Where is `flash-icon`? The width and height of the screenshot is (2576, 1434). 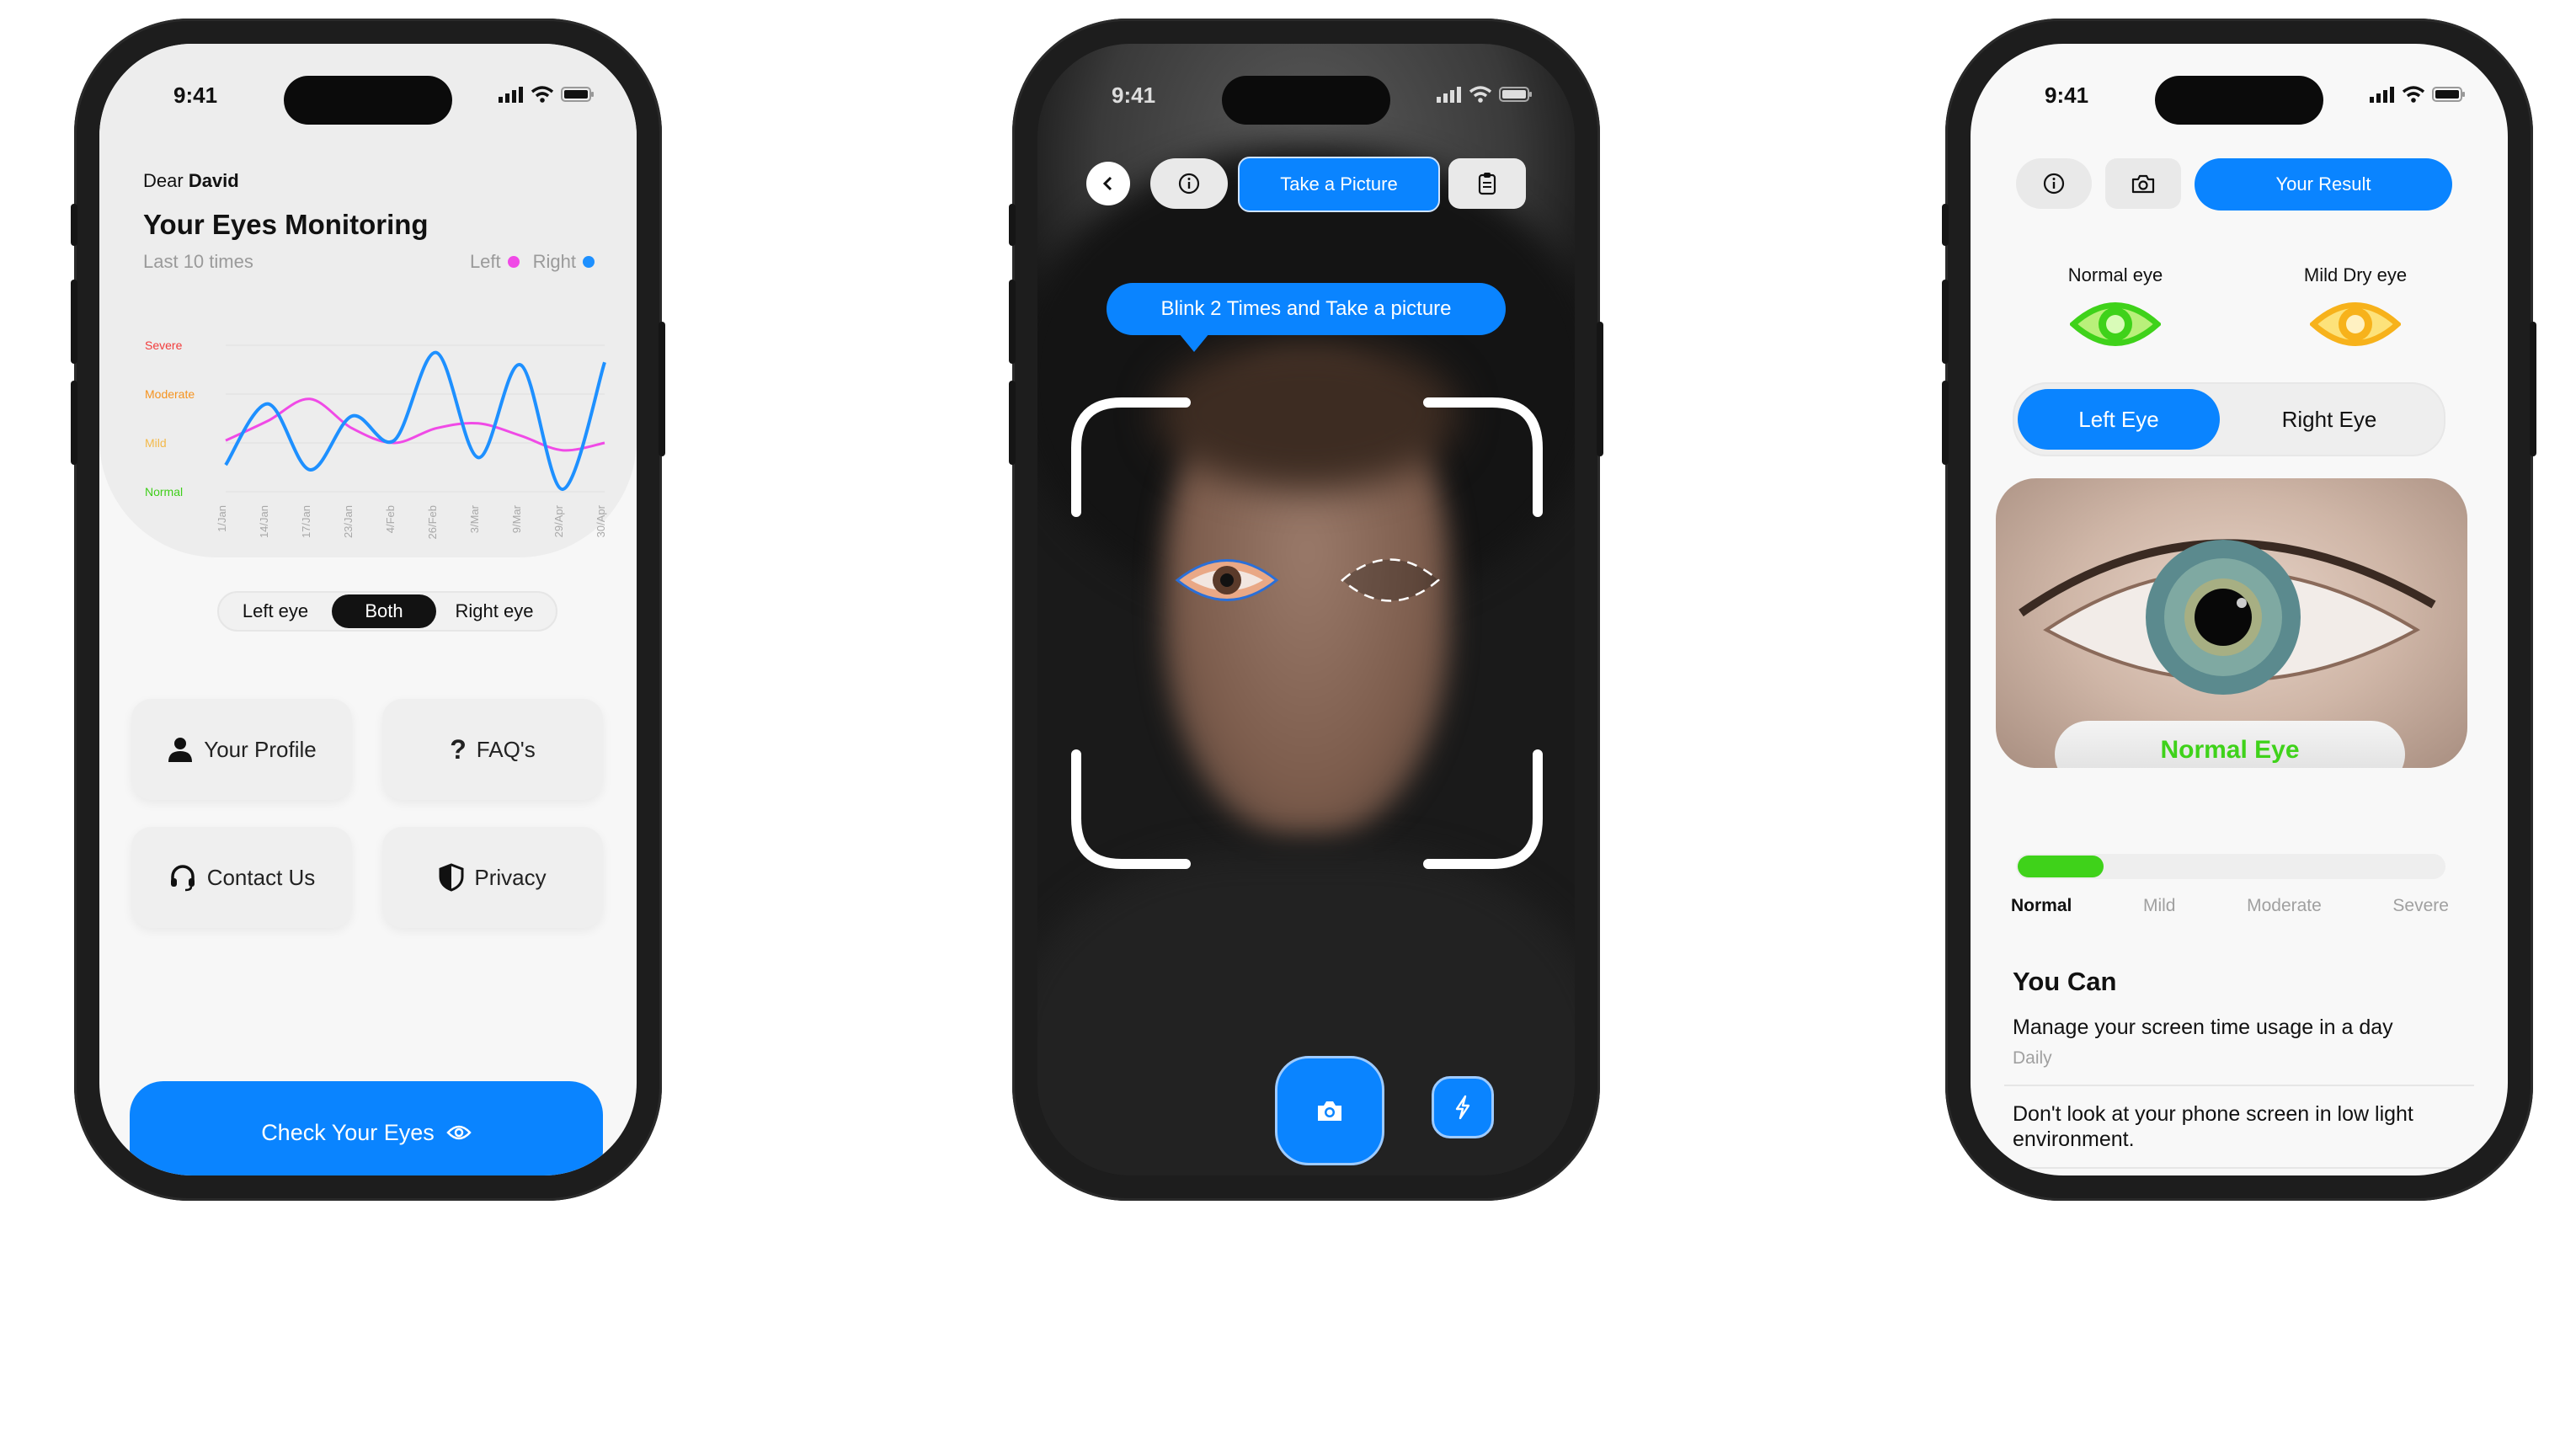
flash-icon is located at coordinates (1462, 1107).